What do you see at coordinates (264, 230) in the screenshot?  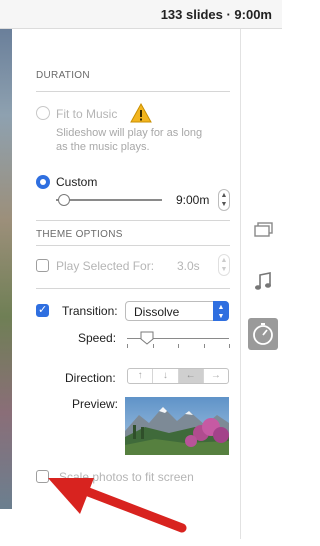 I see `slides-icon` at bounding box center [264, 230].